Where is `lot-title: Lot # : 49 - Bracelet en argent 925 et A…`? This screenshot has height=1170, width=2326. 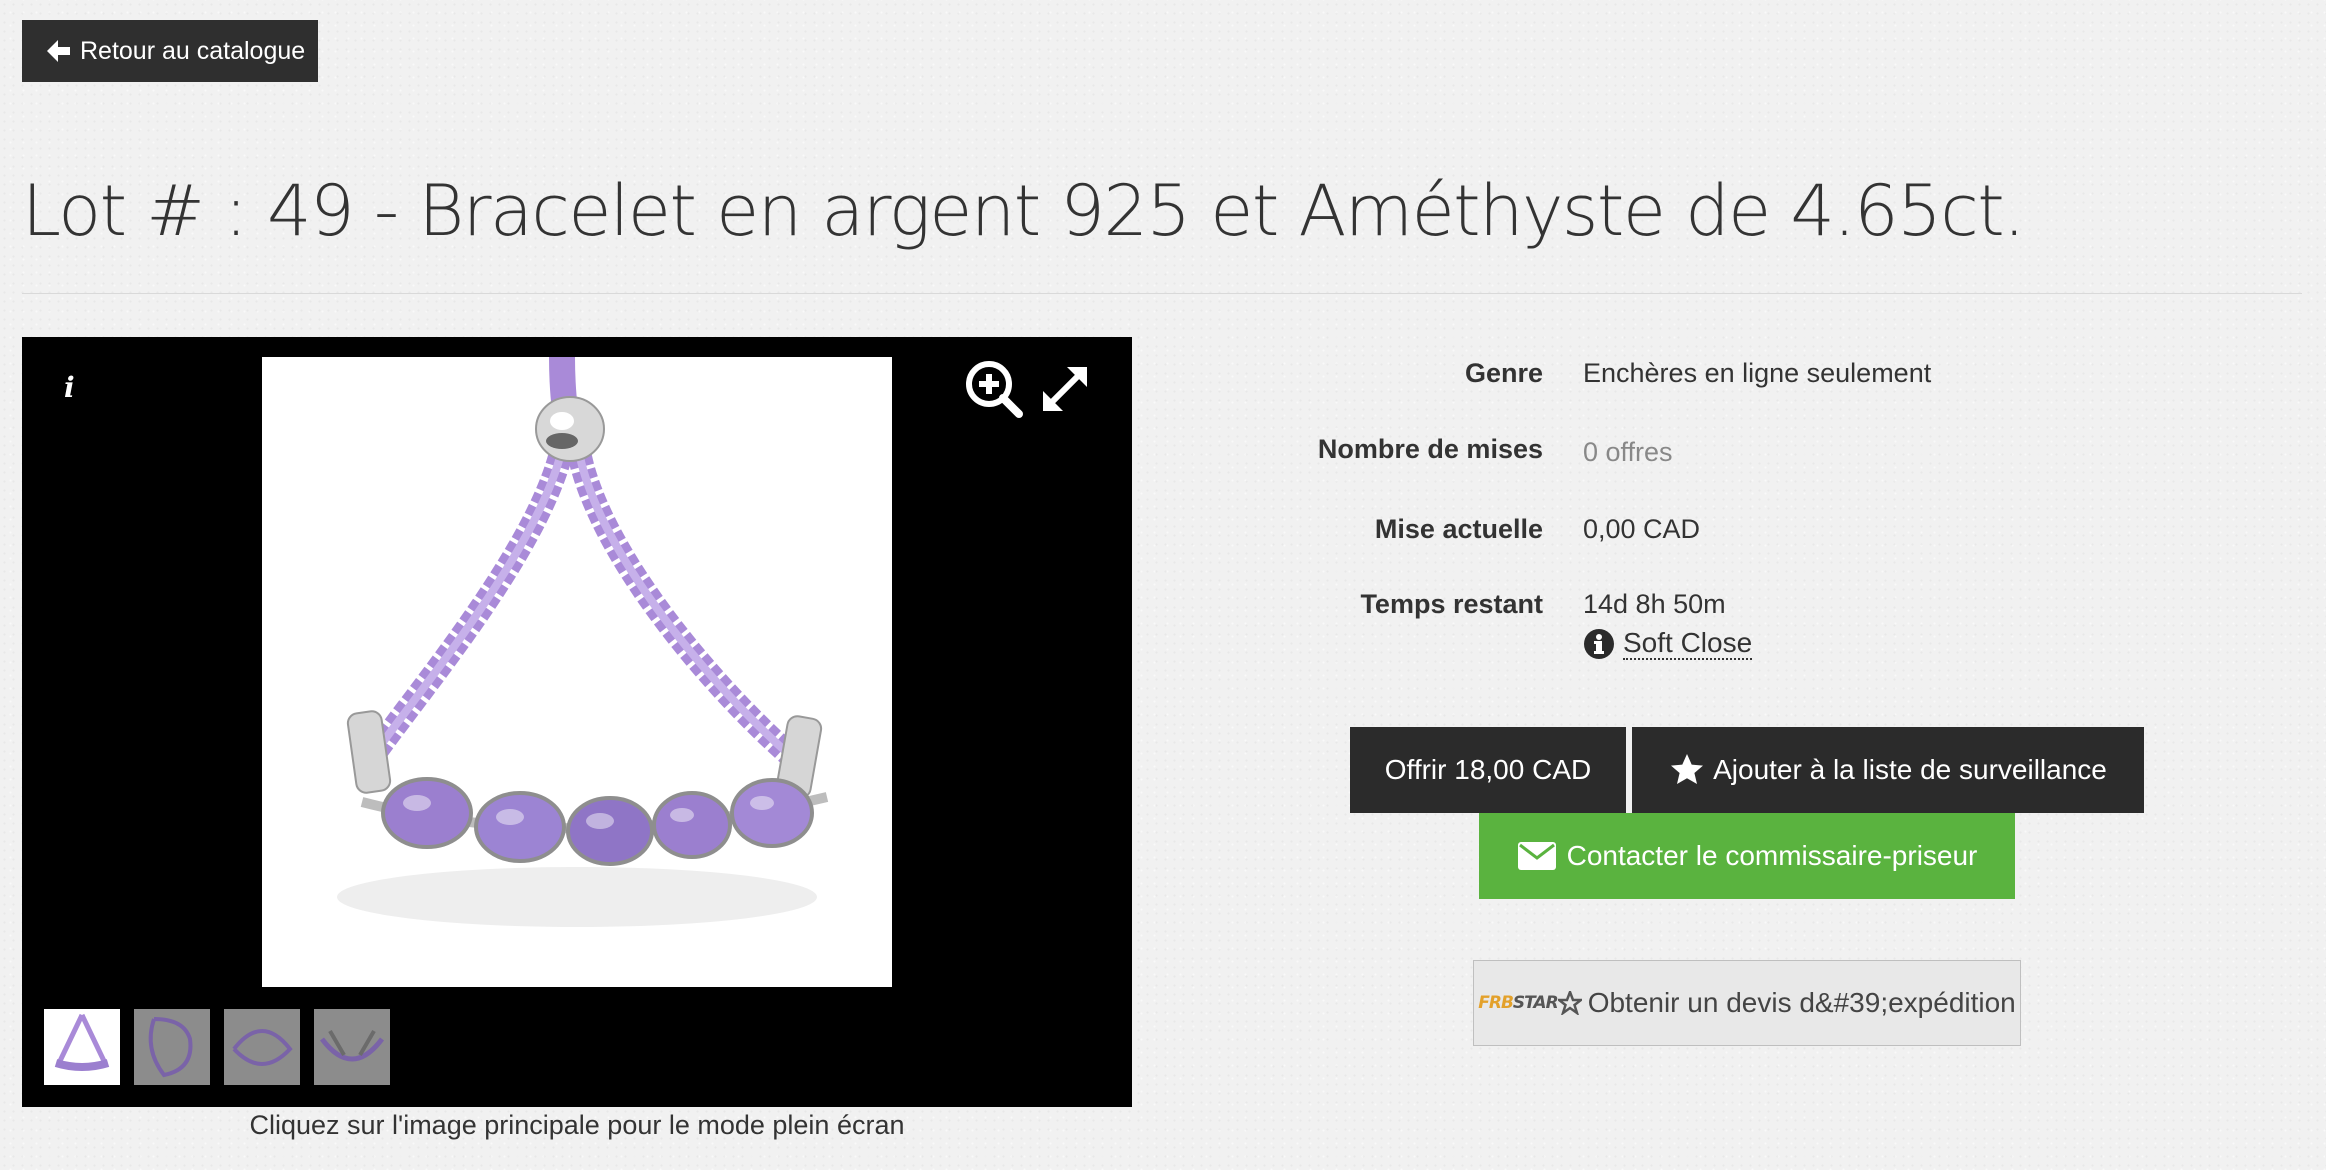
lot-title: Lot # : 49 - Bracelet en argent 925 et A… is located at coordinates (1023, 211).